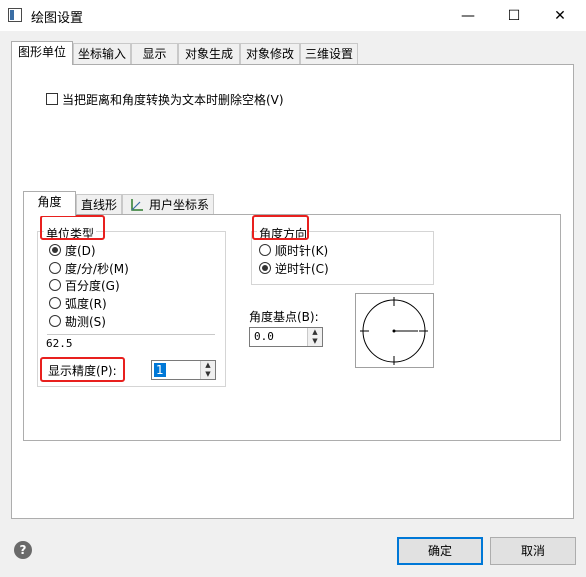  What do you see at coordinates (314, 341) in the screenshot?
I see `base-angle-down-button: ▼` at bounding box center [314, 341].